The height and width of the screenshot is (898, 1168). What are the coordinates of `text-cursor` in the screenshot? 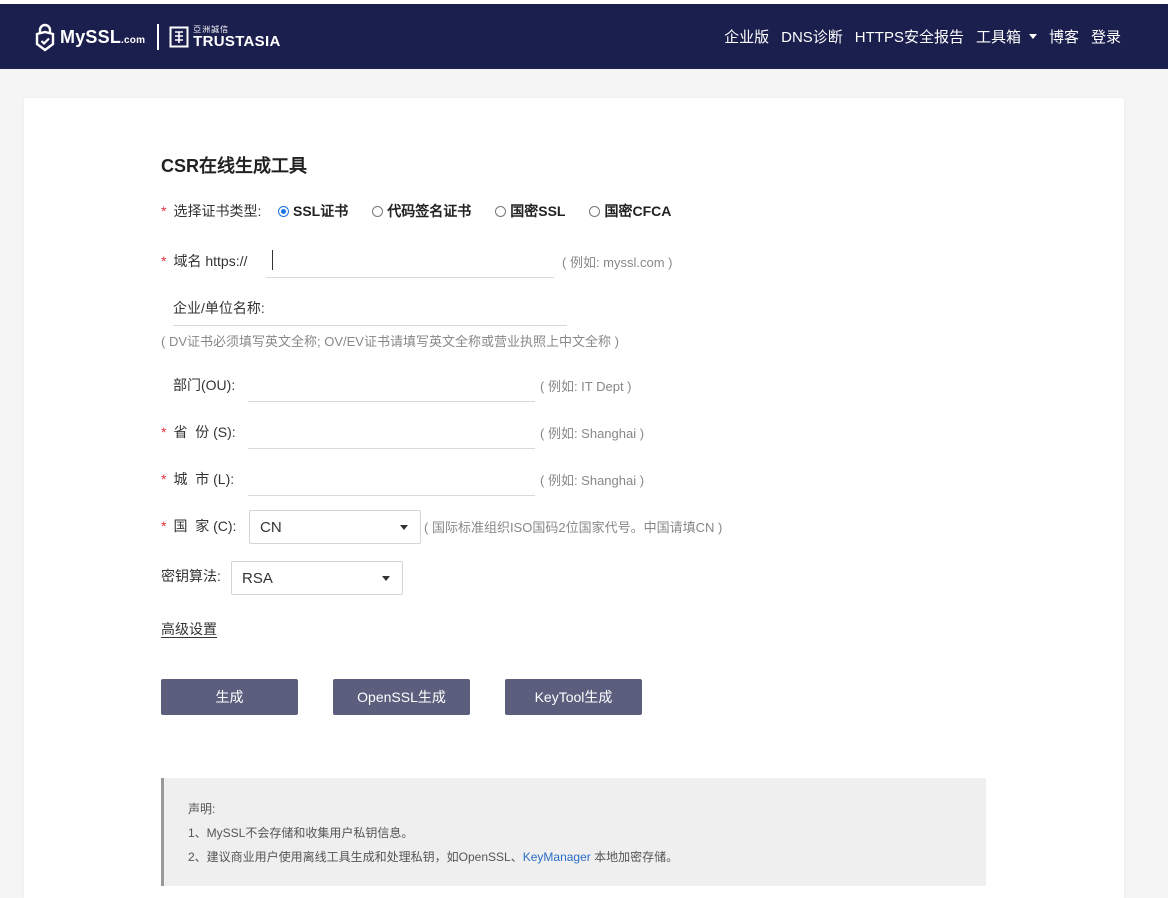 It's located at (272, 260).